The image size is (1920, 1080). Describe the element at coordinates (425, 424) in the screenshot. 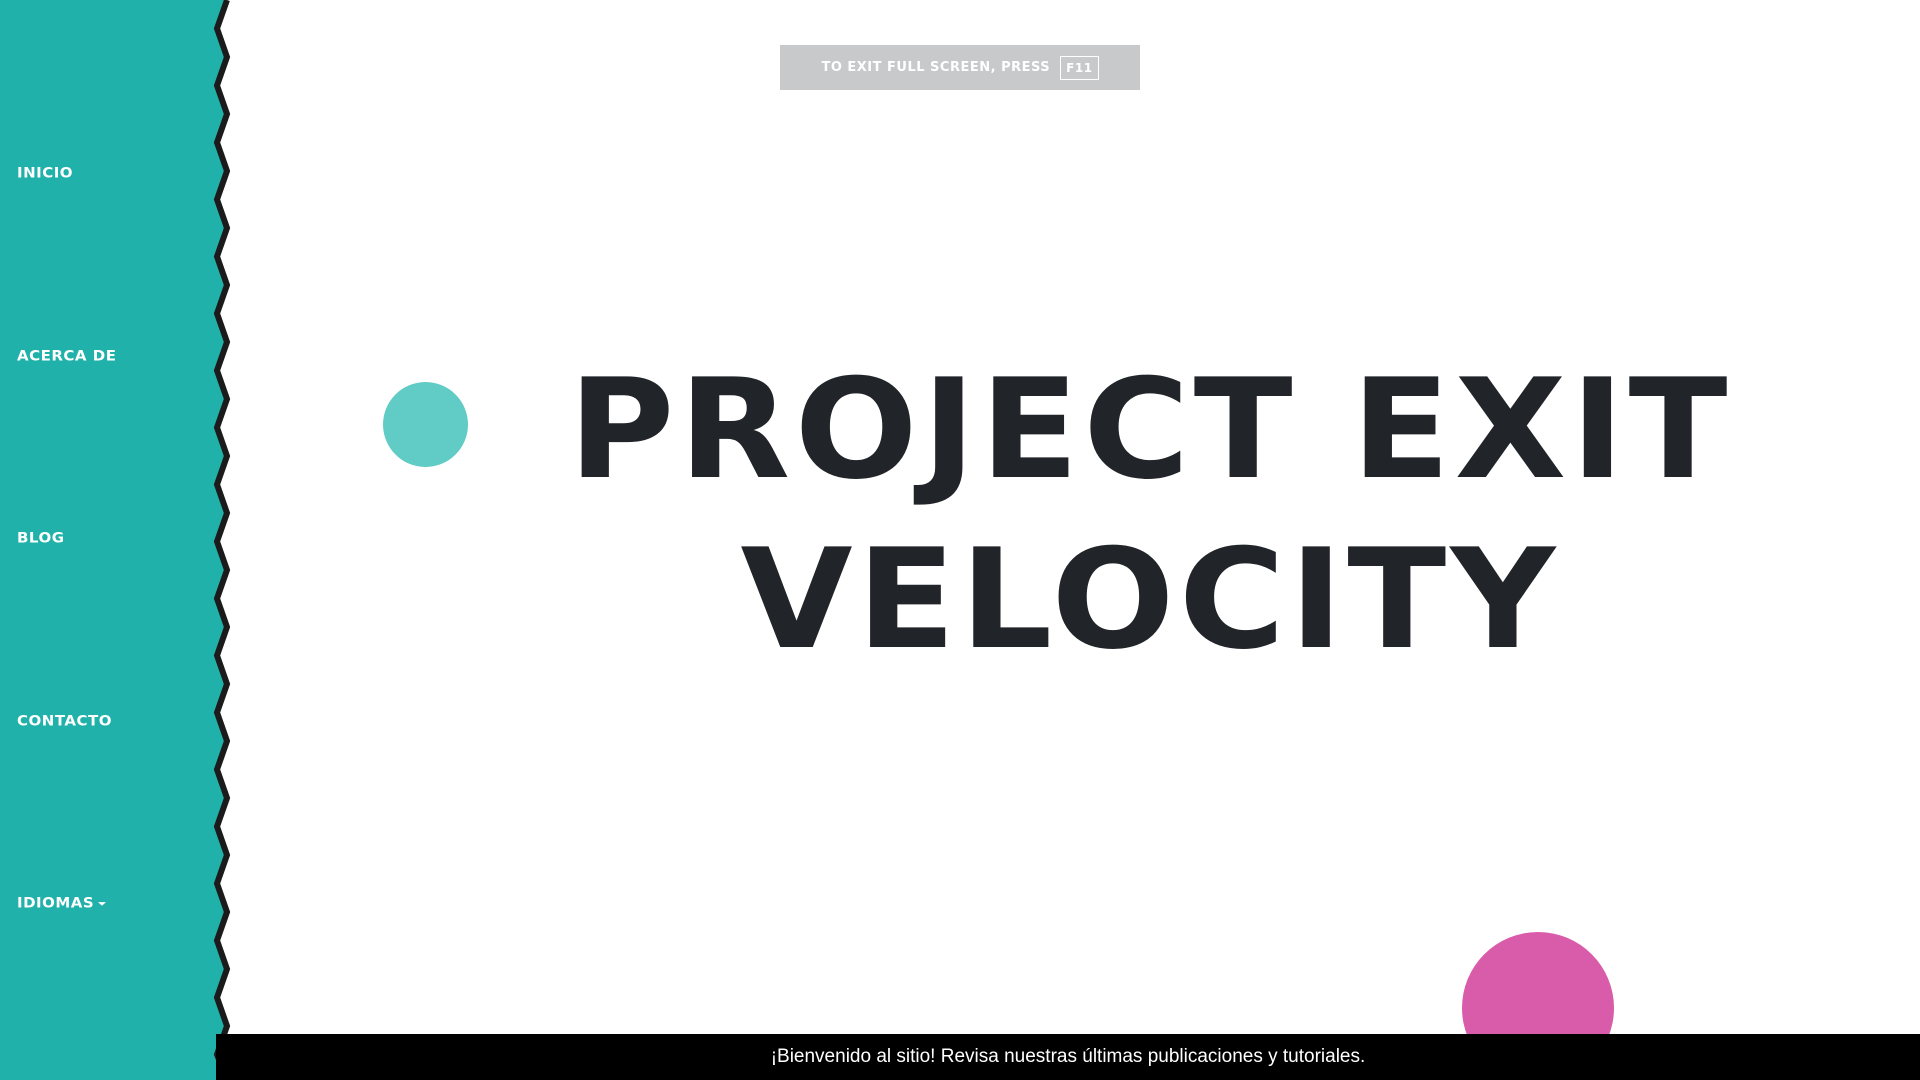

I see `decorative-teal-circle` at that location.